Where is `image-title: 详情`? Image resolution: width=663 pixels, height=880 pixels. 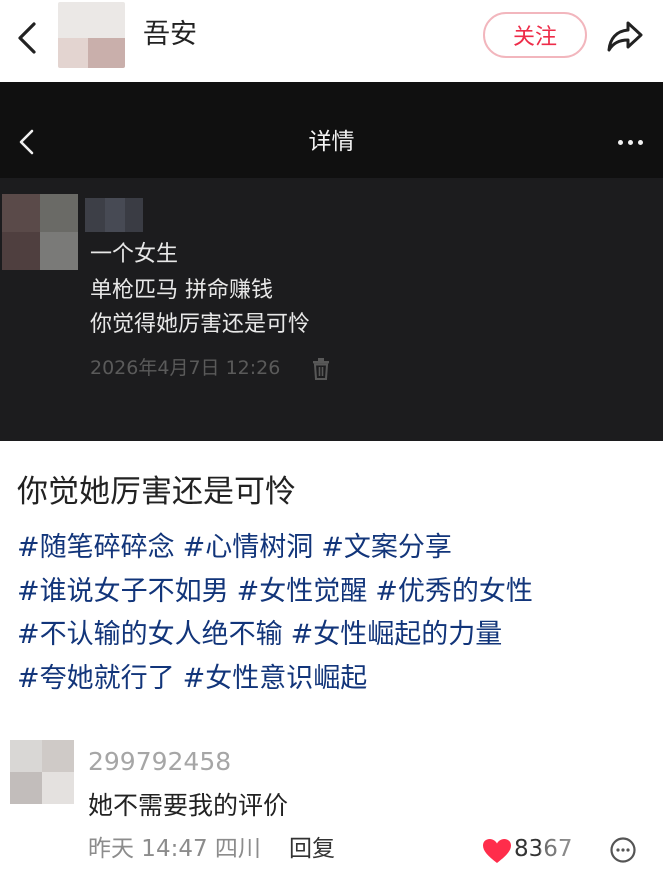 image-title: 详情 is located at coordinates (331, 142).